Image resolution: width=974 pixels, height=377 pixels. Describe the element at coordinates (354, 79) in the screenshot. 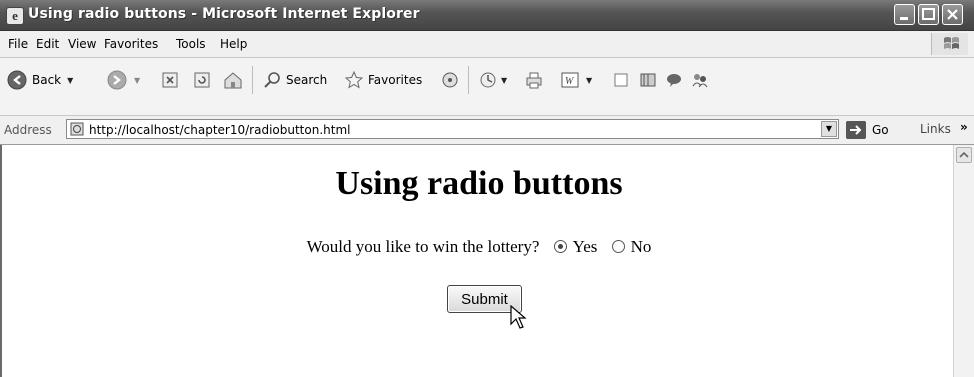

I see `star-icon` at that location.